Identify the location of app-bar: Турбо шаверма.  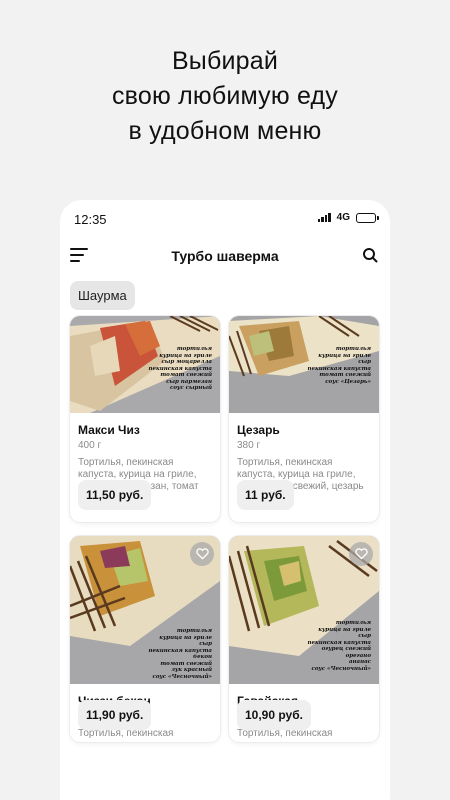
(225, 256).